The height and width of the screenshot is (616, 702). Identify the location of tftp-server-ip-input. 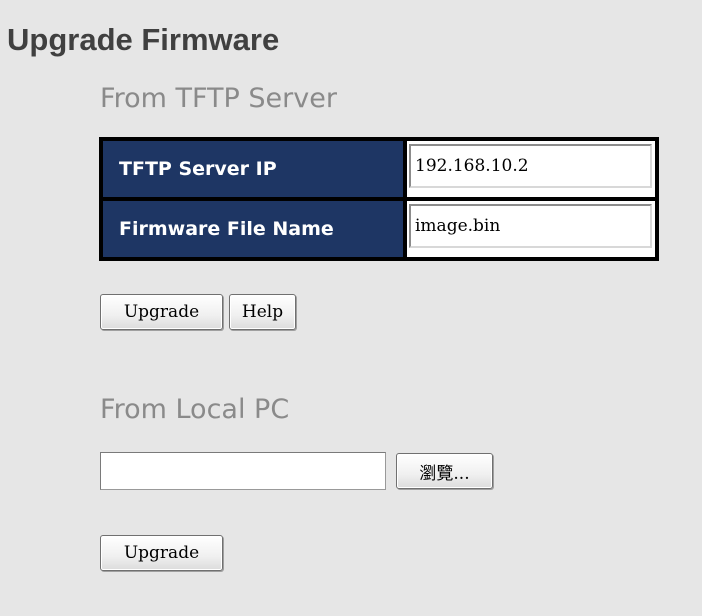
(530, 166).